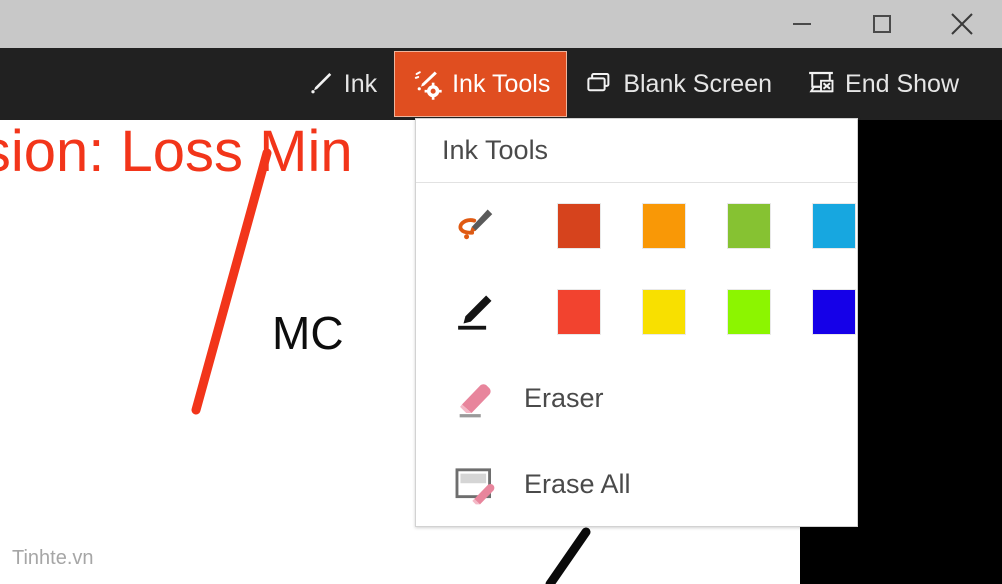  I want to click on highlighter-color-row, so click(636, 226).